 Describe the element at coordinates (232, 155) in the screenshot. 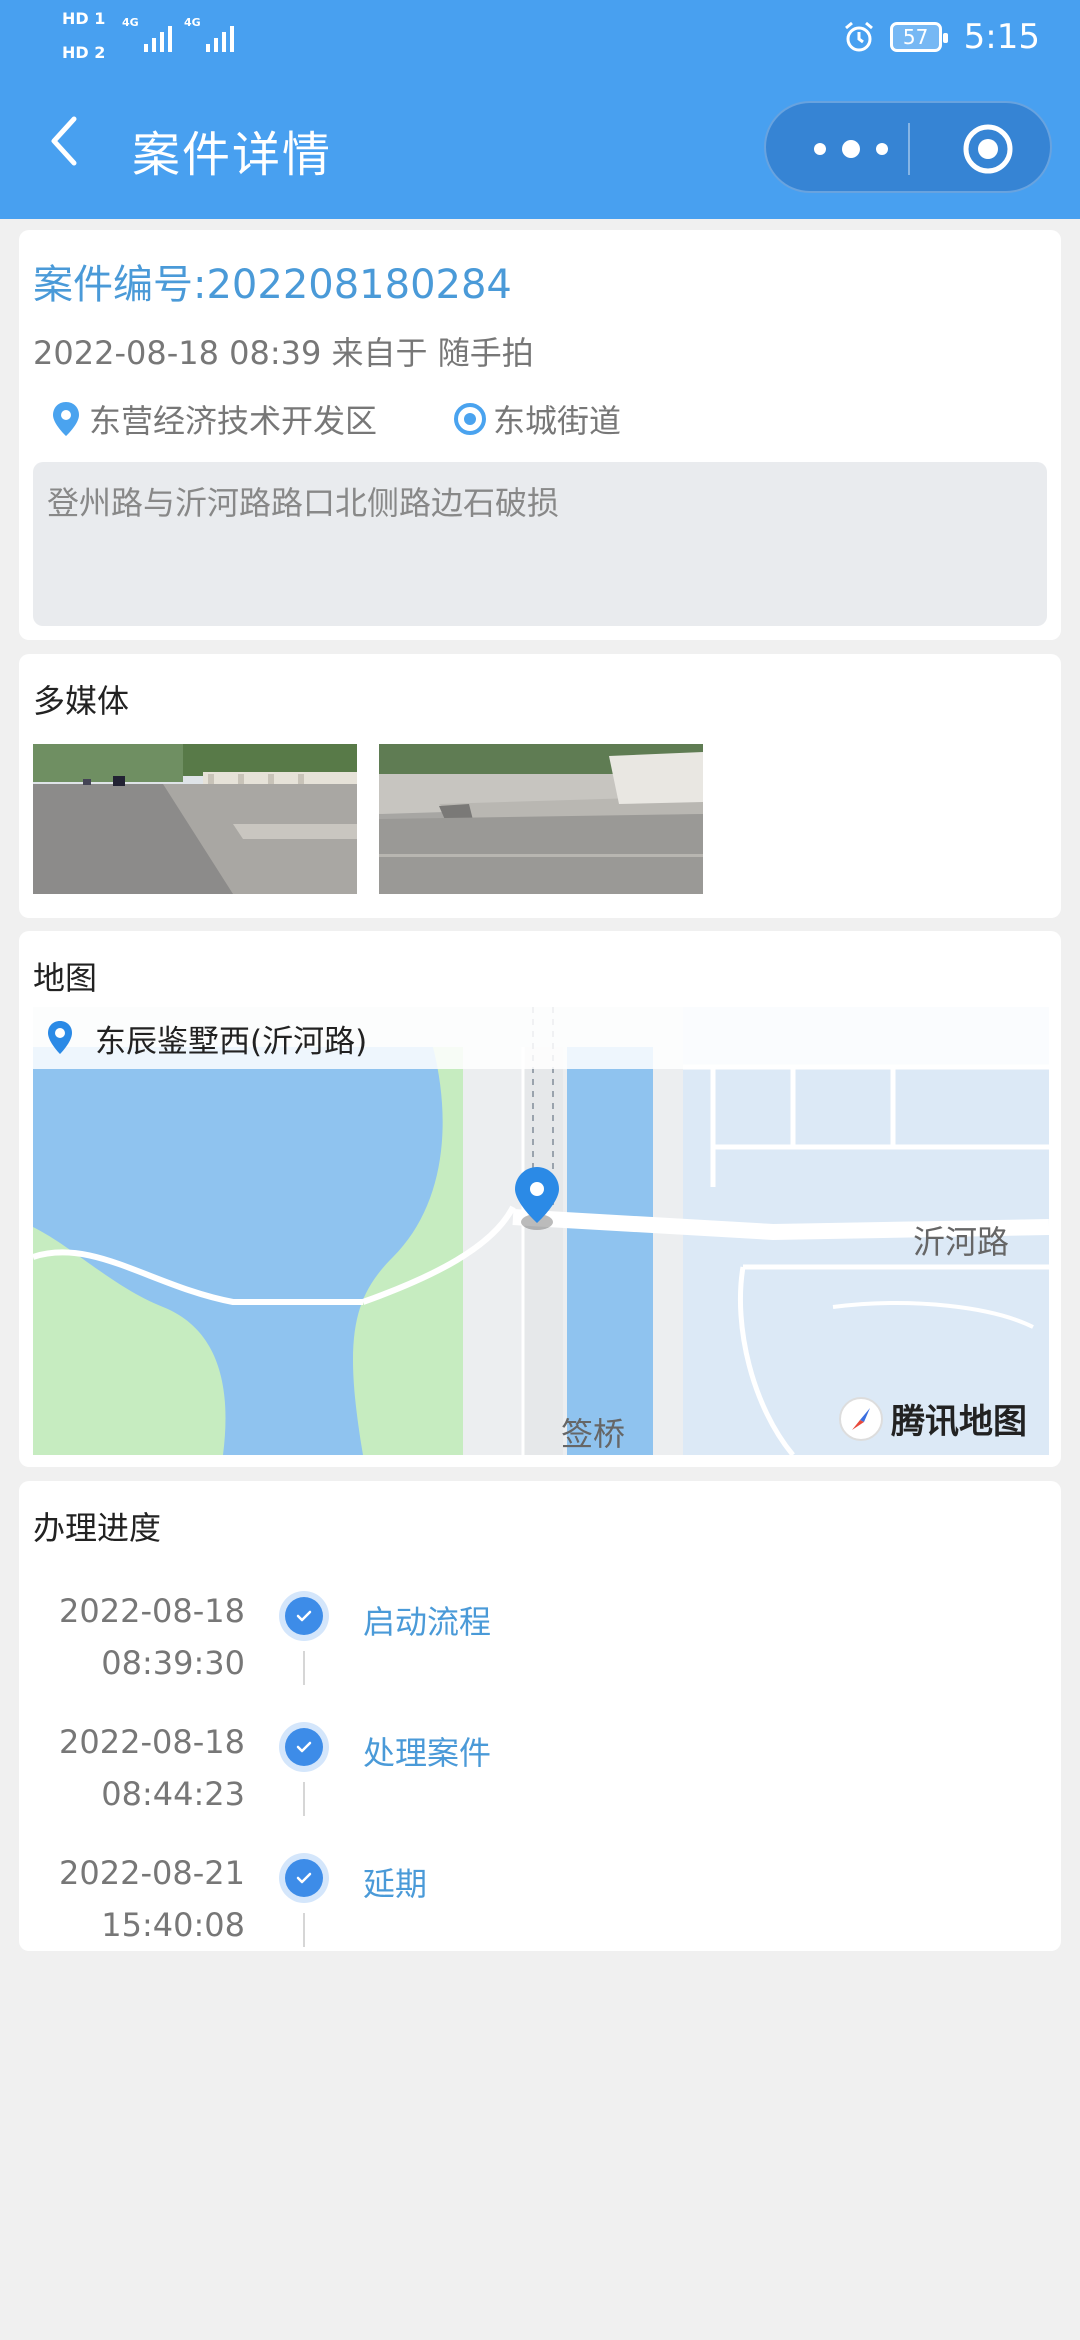

I see `page-title: 案件详情` at that location.